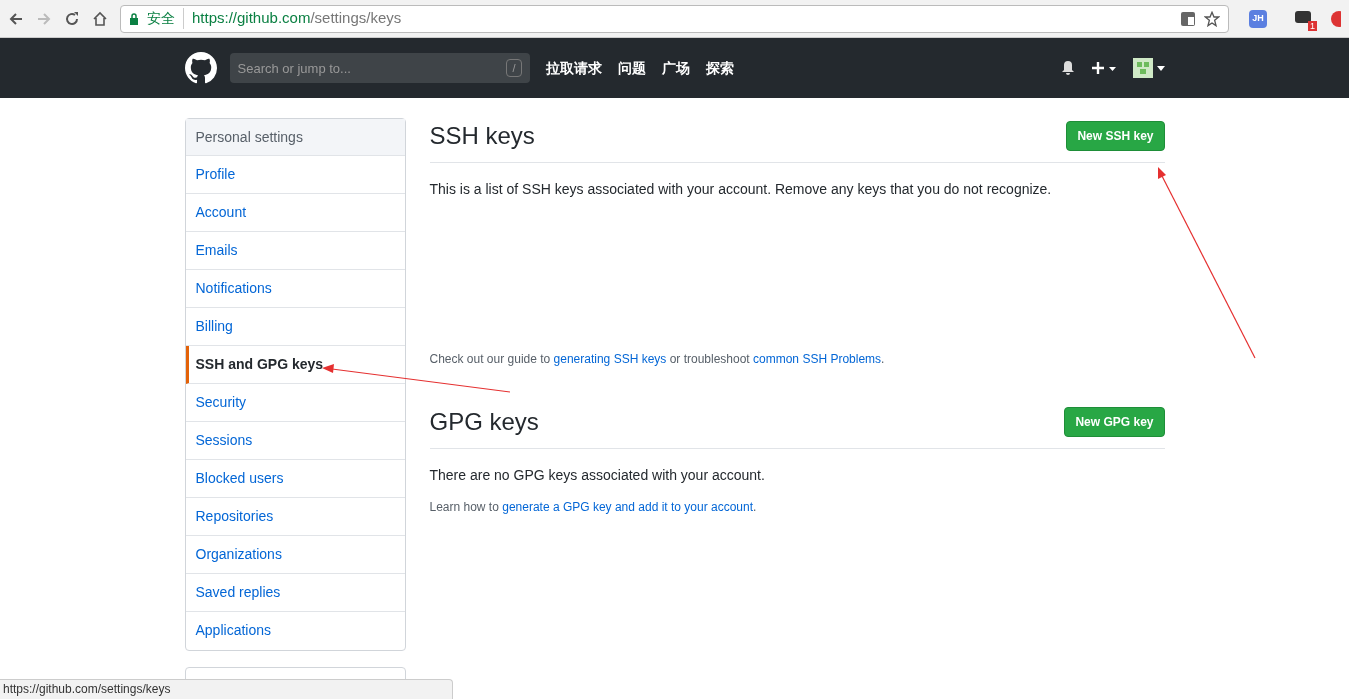 This screenshot has width=1349, height=699. Describe the element at coordinates (295, 403) in the screenshot. I see `menu-item: Security` at that location.